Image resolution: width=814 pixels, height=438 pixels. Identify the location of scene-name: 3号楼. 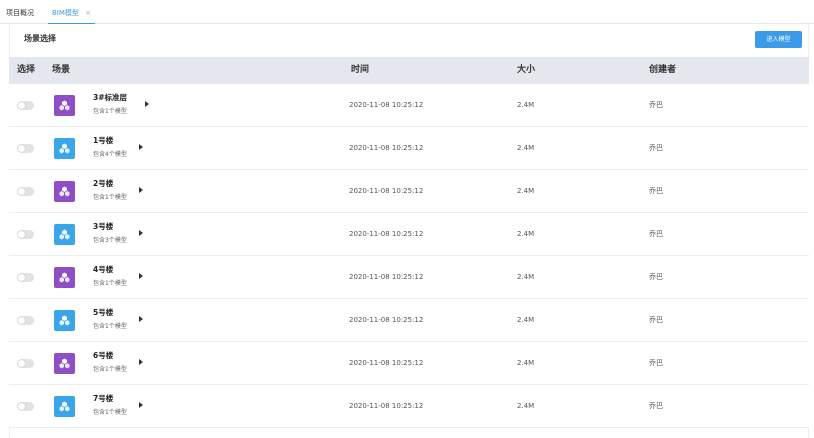
(103, 226).